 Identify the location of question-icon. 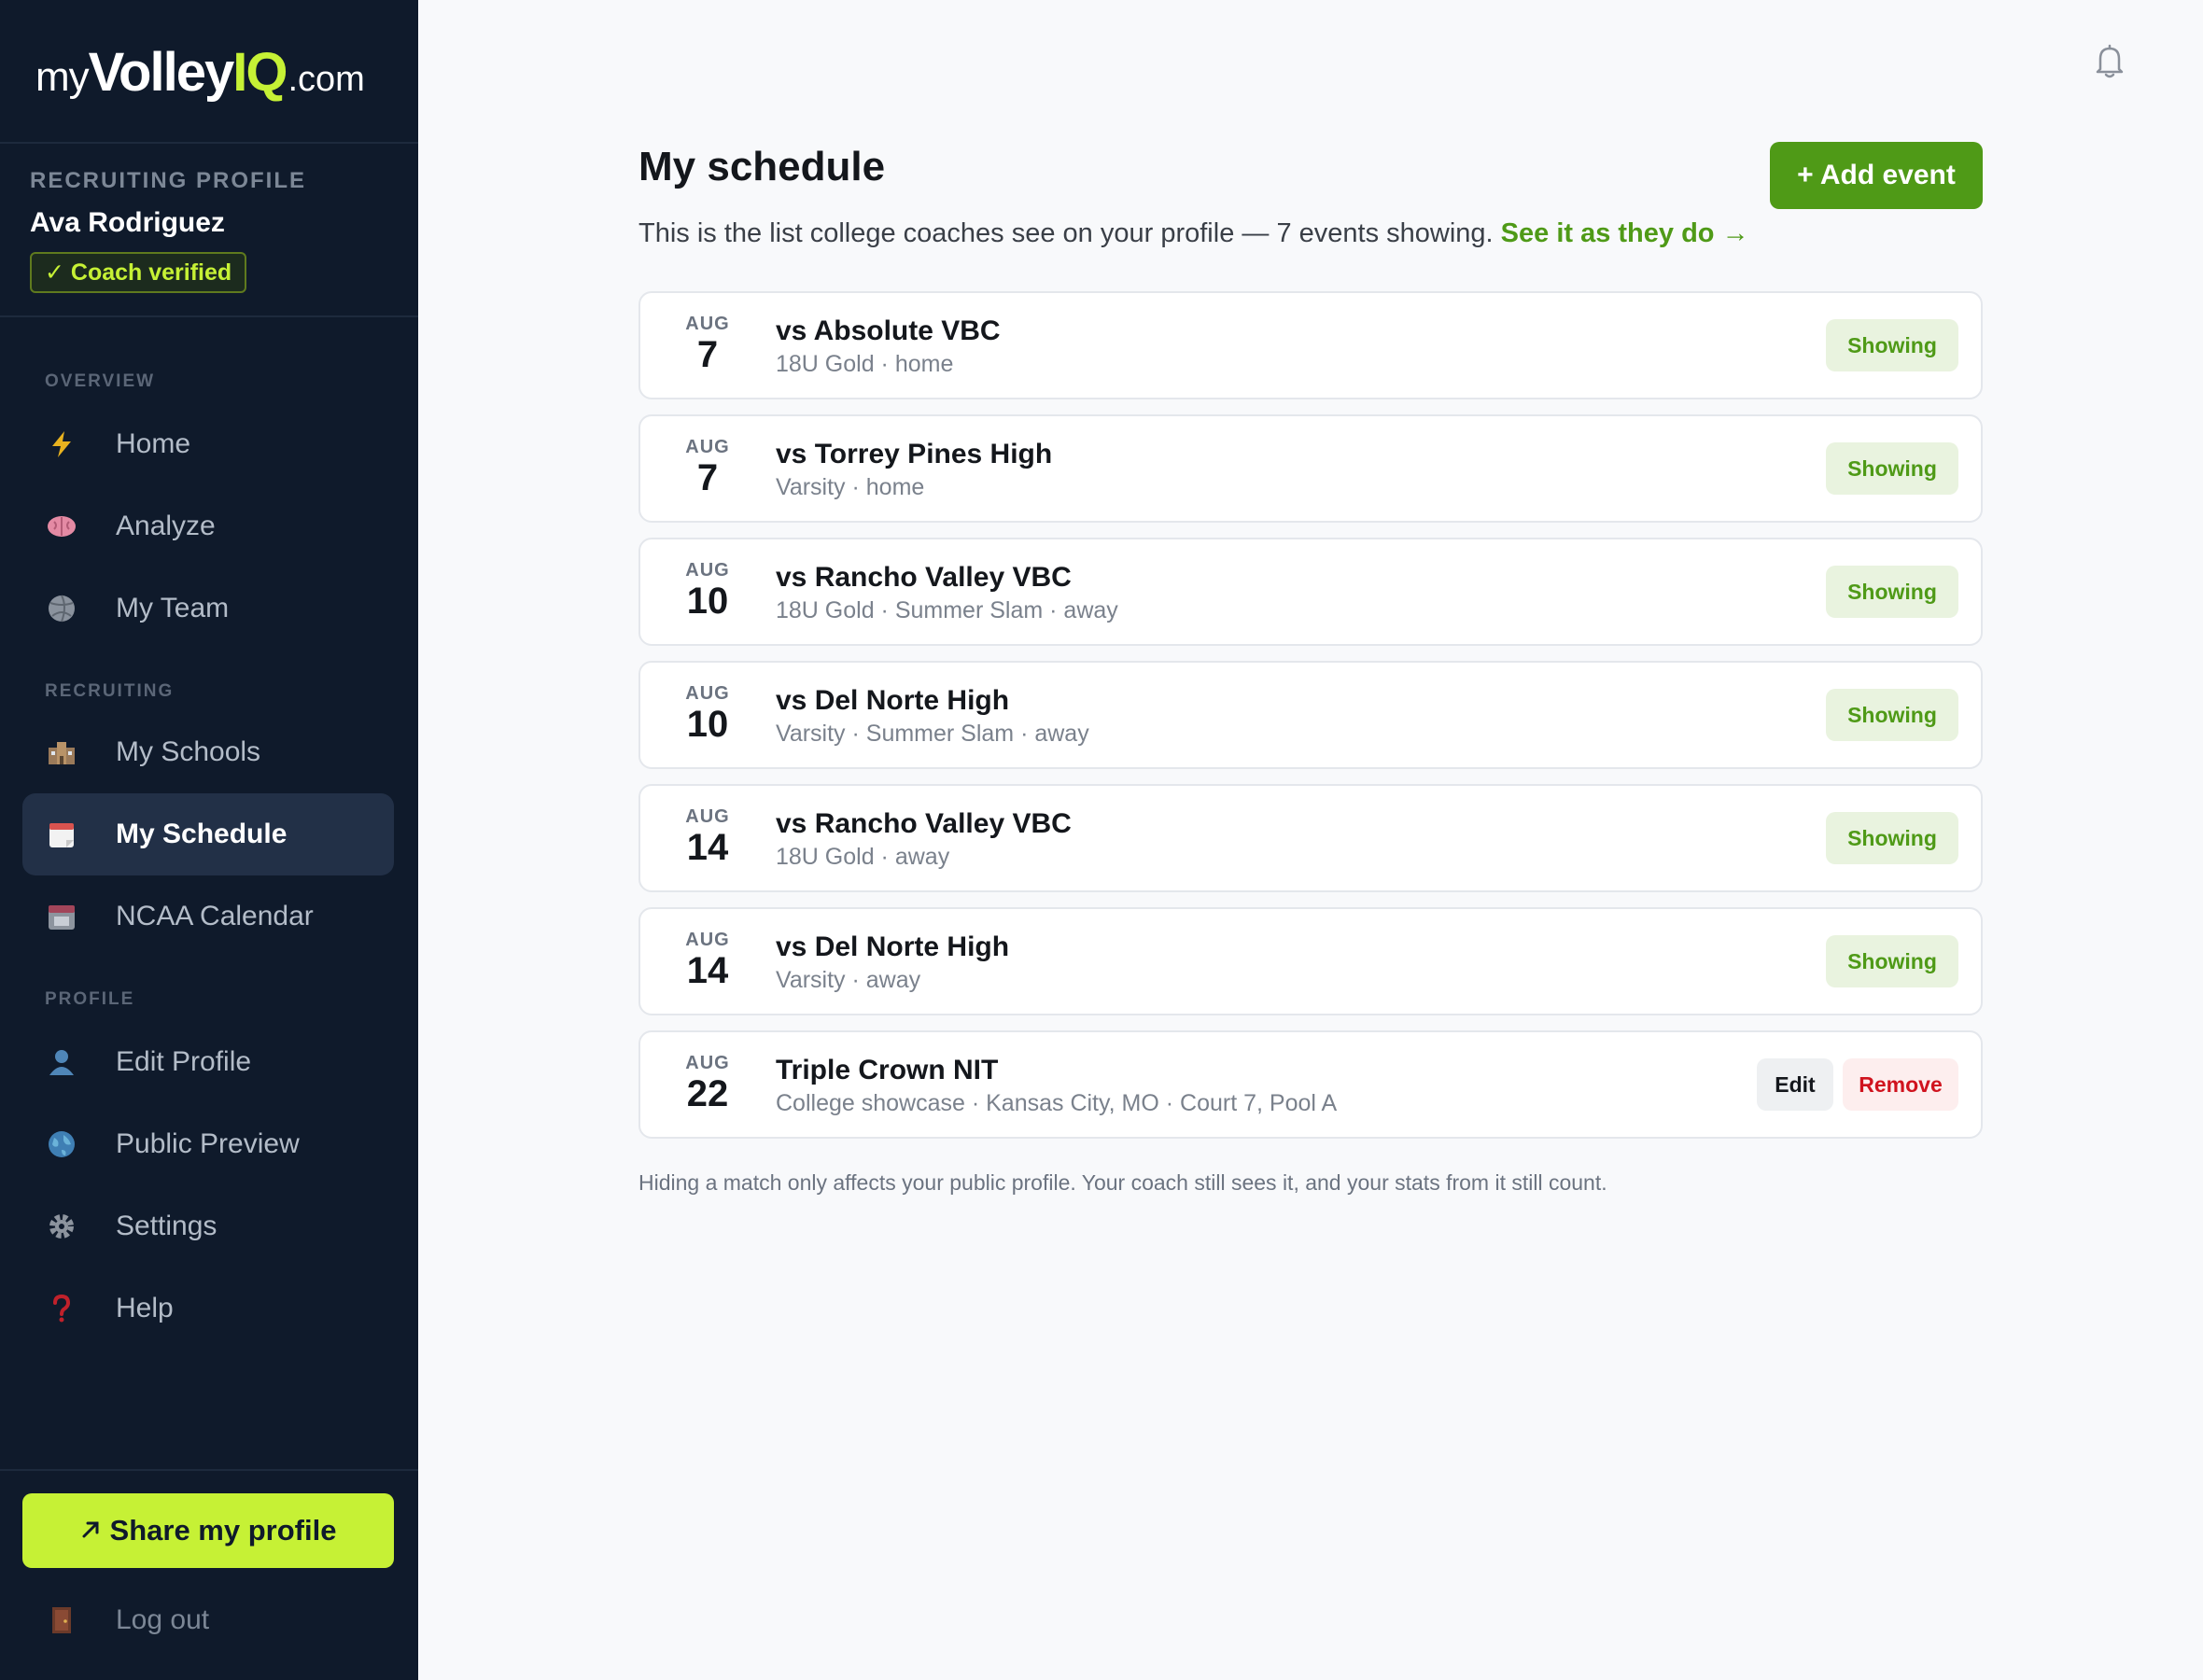
(61, 1308).